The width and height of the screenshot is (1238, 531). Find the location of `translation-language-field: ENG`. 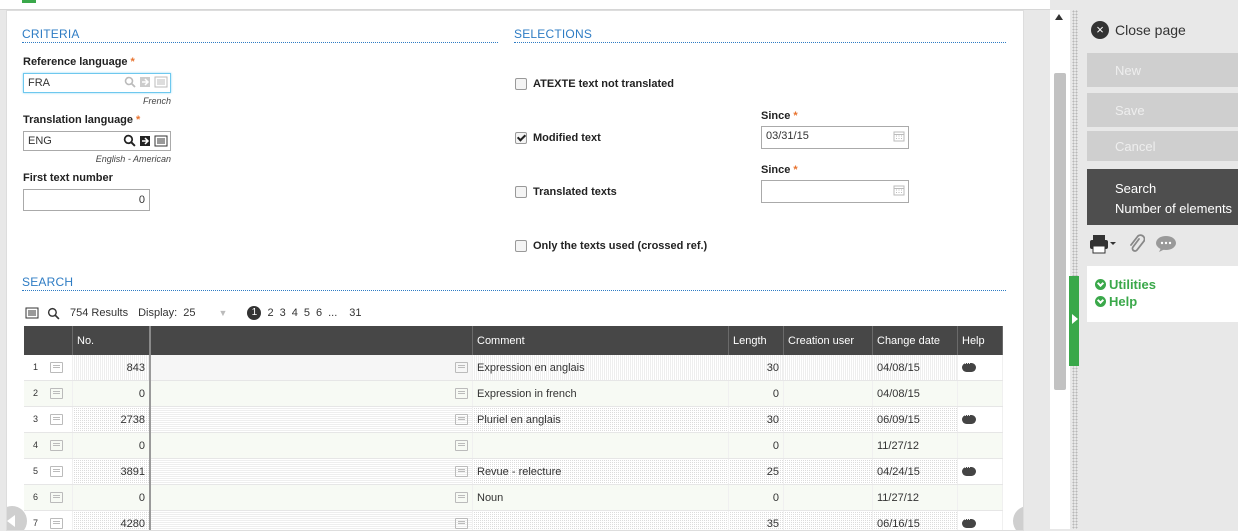

translation-language-field: ENG is located at coordinates (97, 141).